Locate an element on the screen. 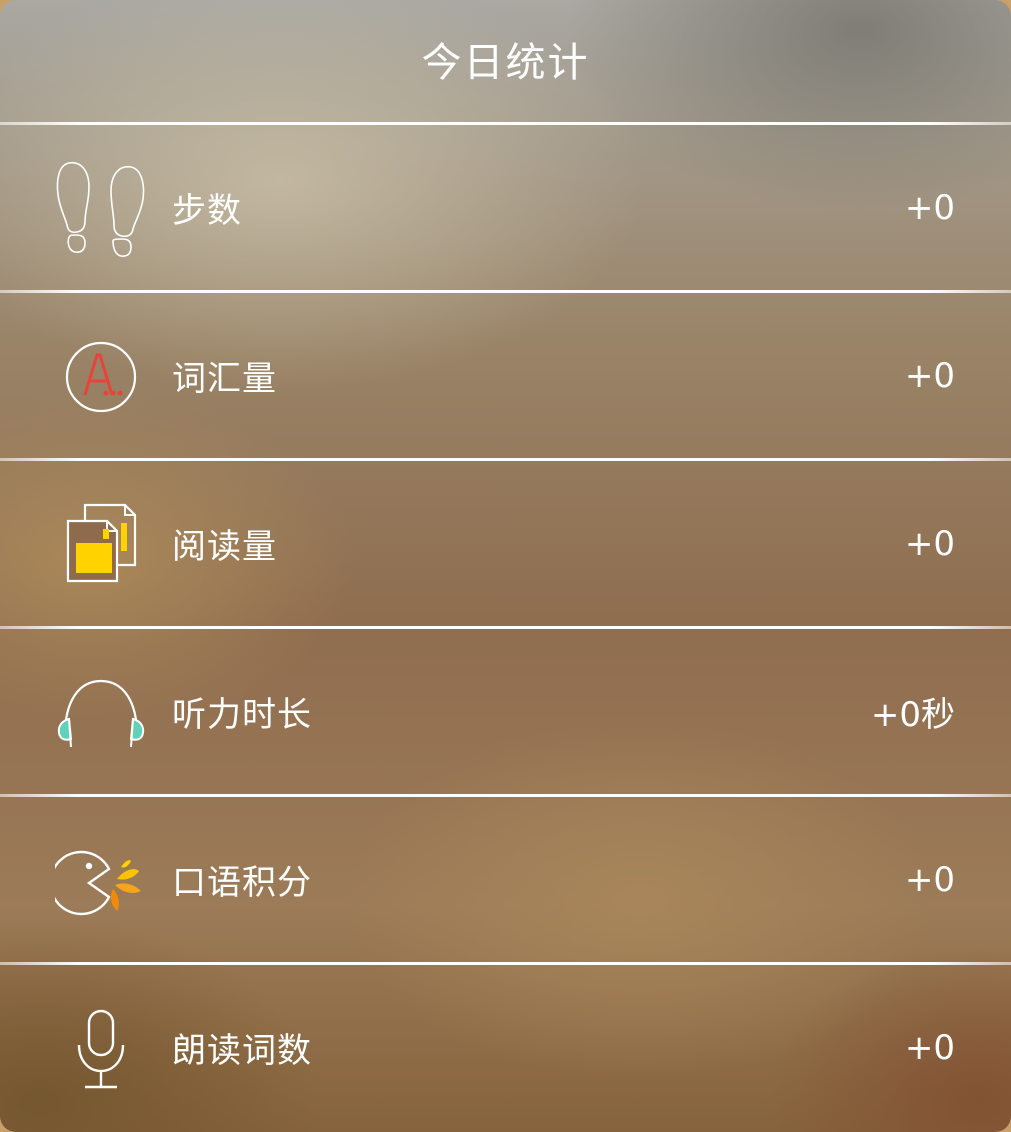 The width and height of the screenshot is (1011, 1132). stat-label: 步数 is located at coordinates (207, 211).